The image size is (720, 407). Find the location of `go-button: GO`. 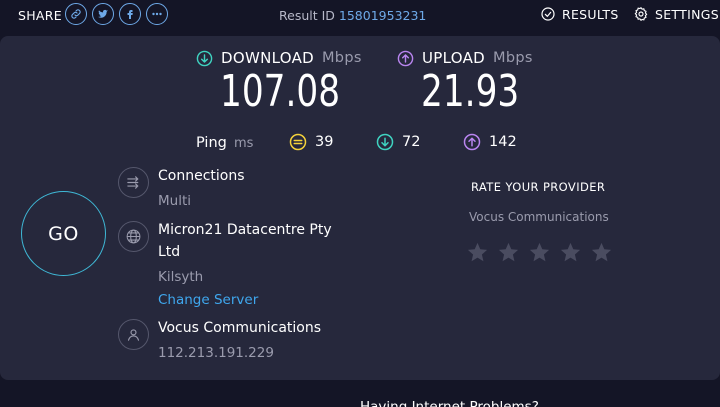

go-button: GO is located at coordinates (63, 233).